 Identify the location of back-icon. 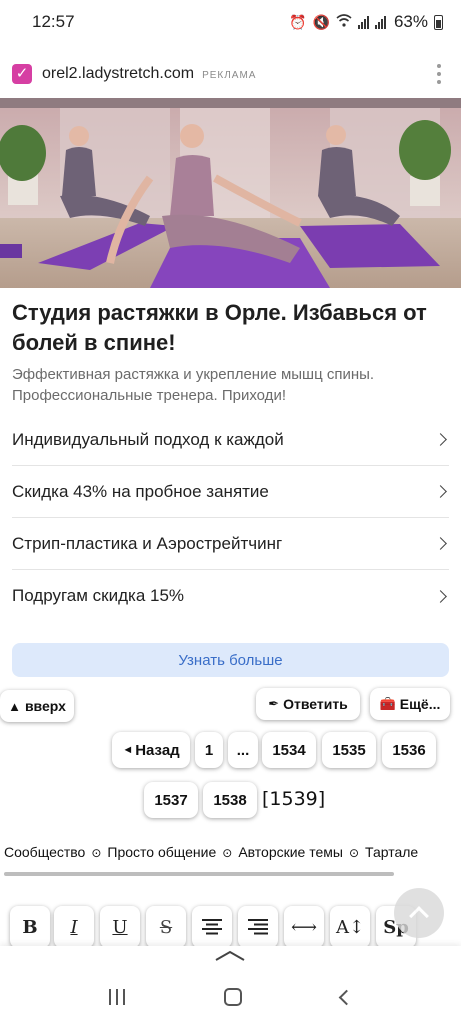
(346, 997).